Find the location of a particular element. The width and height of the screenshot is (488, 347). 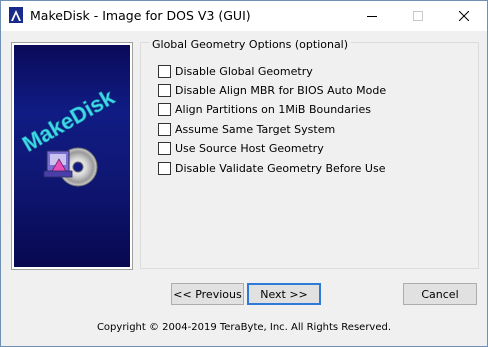

option-use-source-host-geometry: Use Source Host Geometry is located at coordinates (241, 148).